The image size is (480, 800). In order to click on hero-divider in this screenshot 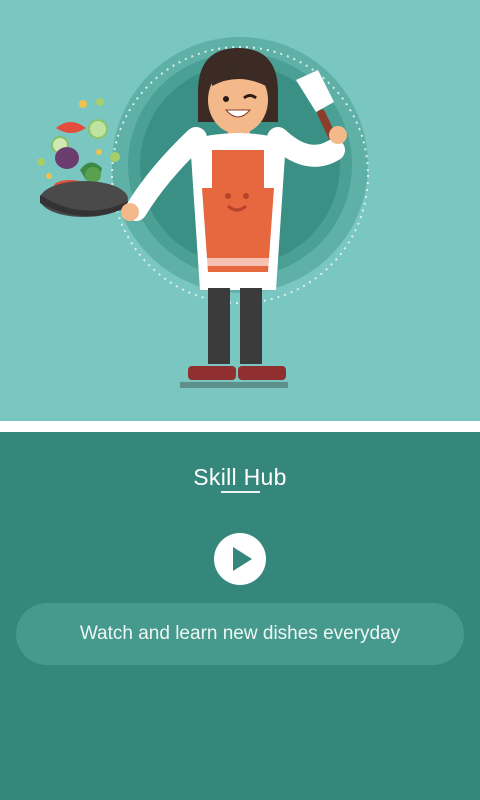, I will do `click(240, 426)`.